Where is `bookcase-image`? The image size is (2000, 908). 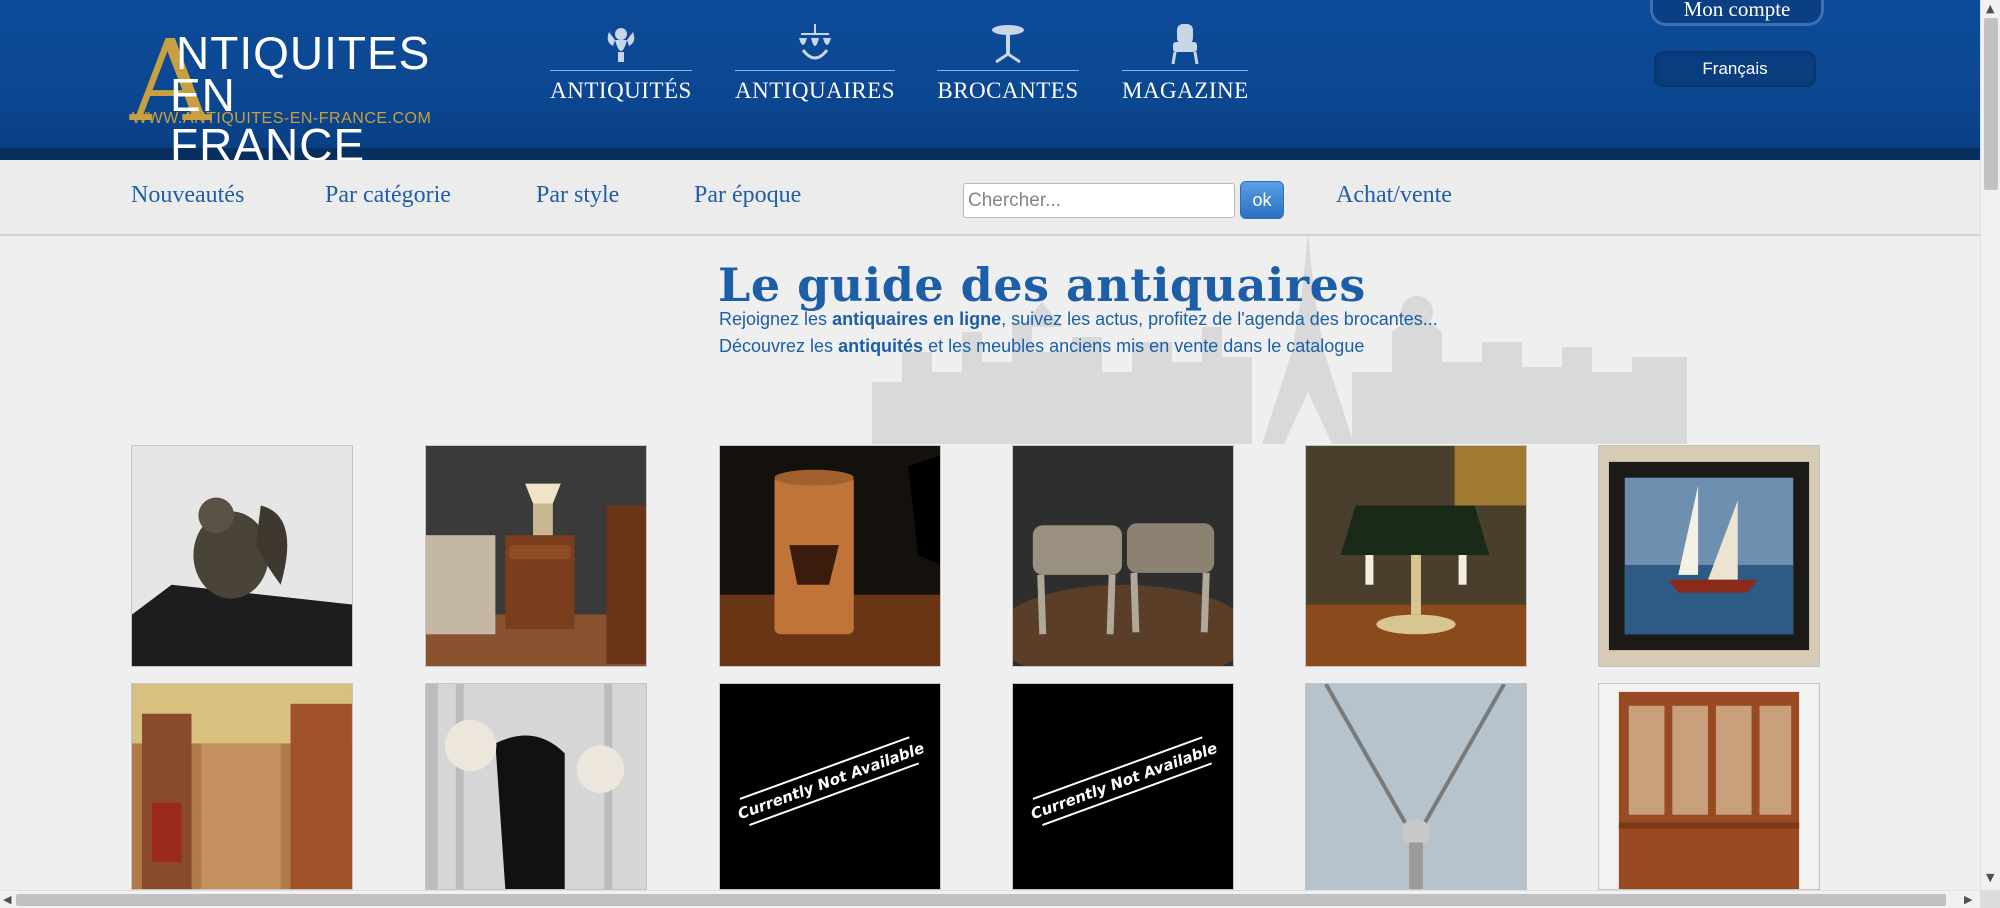
bookcase-image is located at coordinates (1709, 786).